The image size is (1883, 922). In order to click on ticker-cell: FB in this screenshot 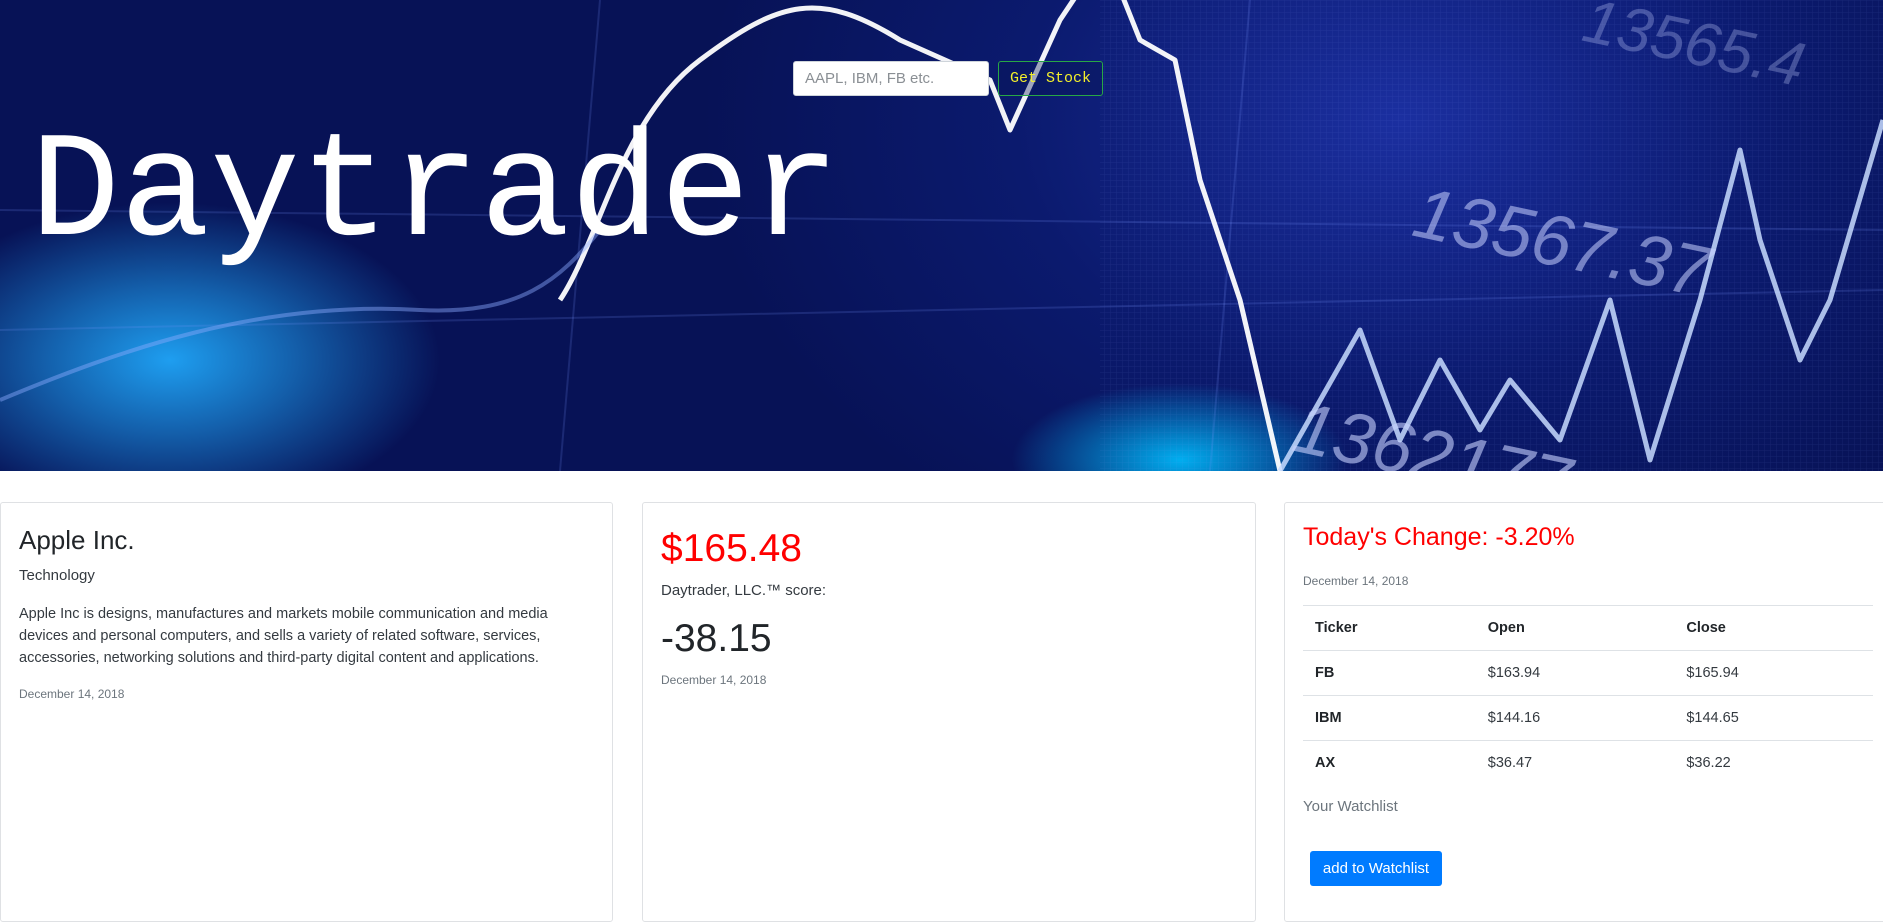, I will do `click(1389, 673)`.